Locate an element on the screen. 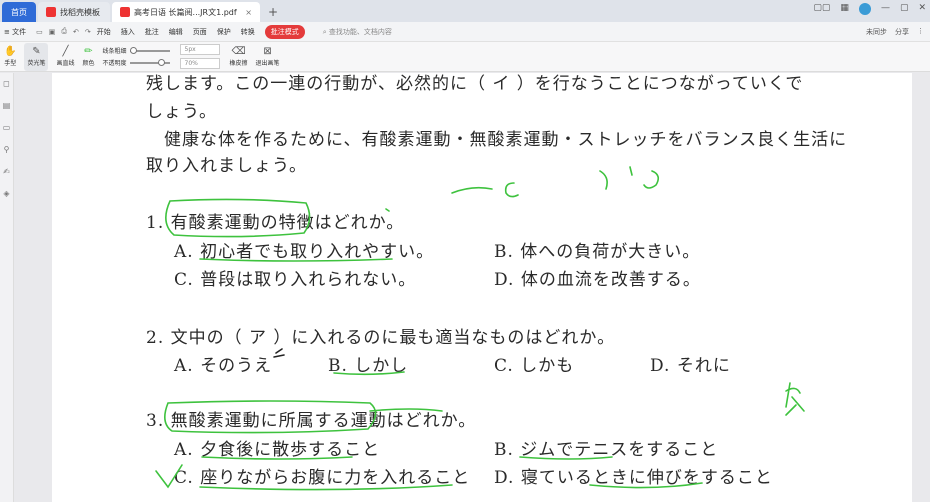 Image resolution: width=930 pixels, height=502 pixels. pdf-icon is located at coordinates (125, 12).